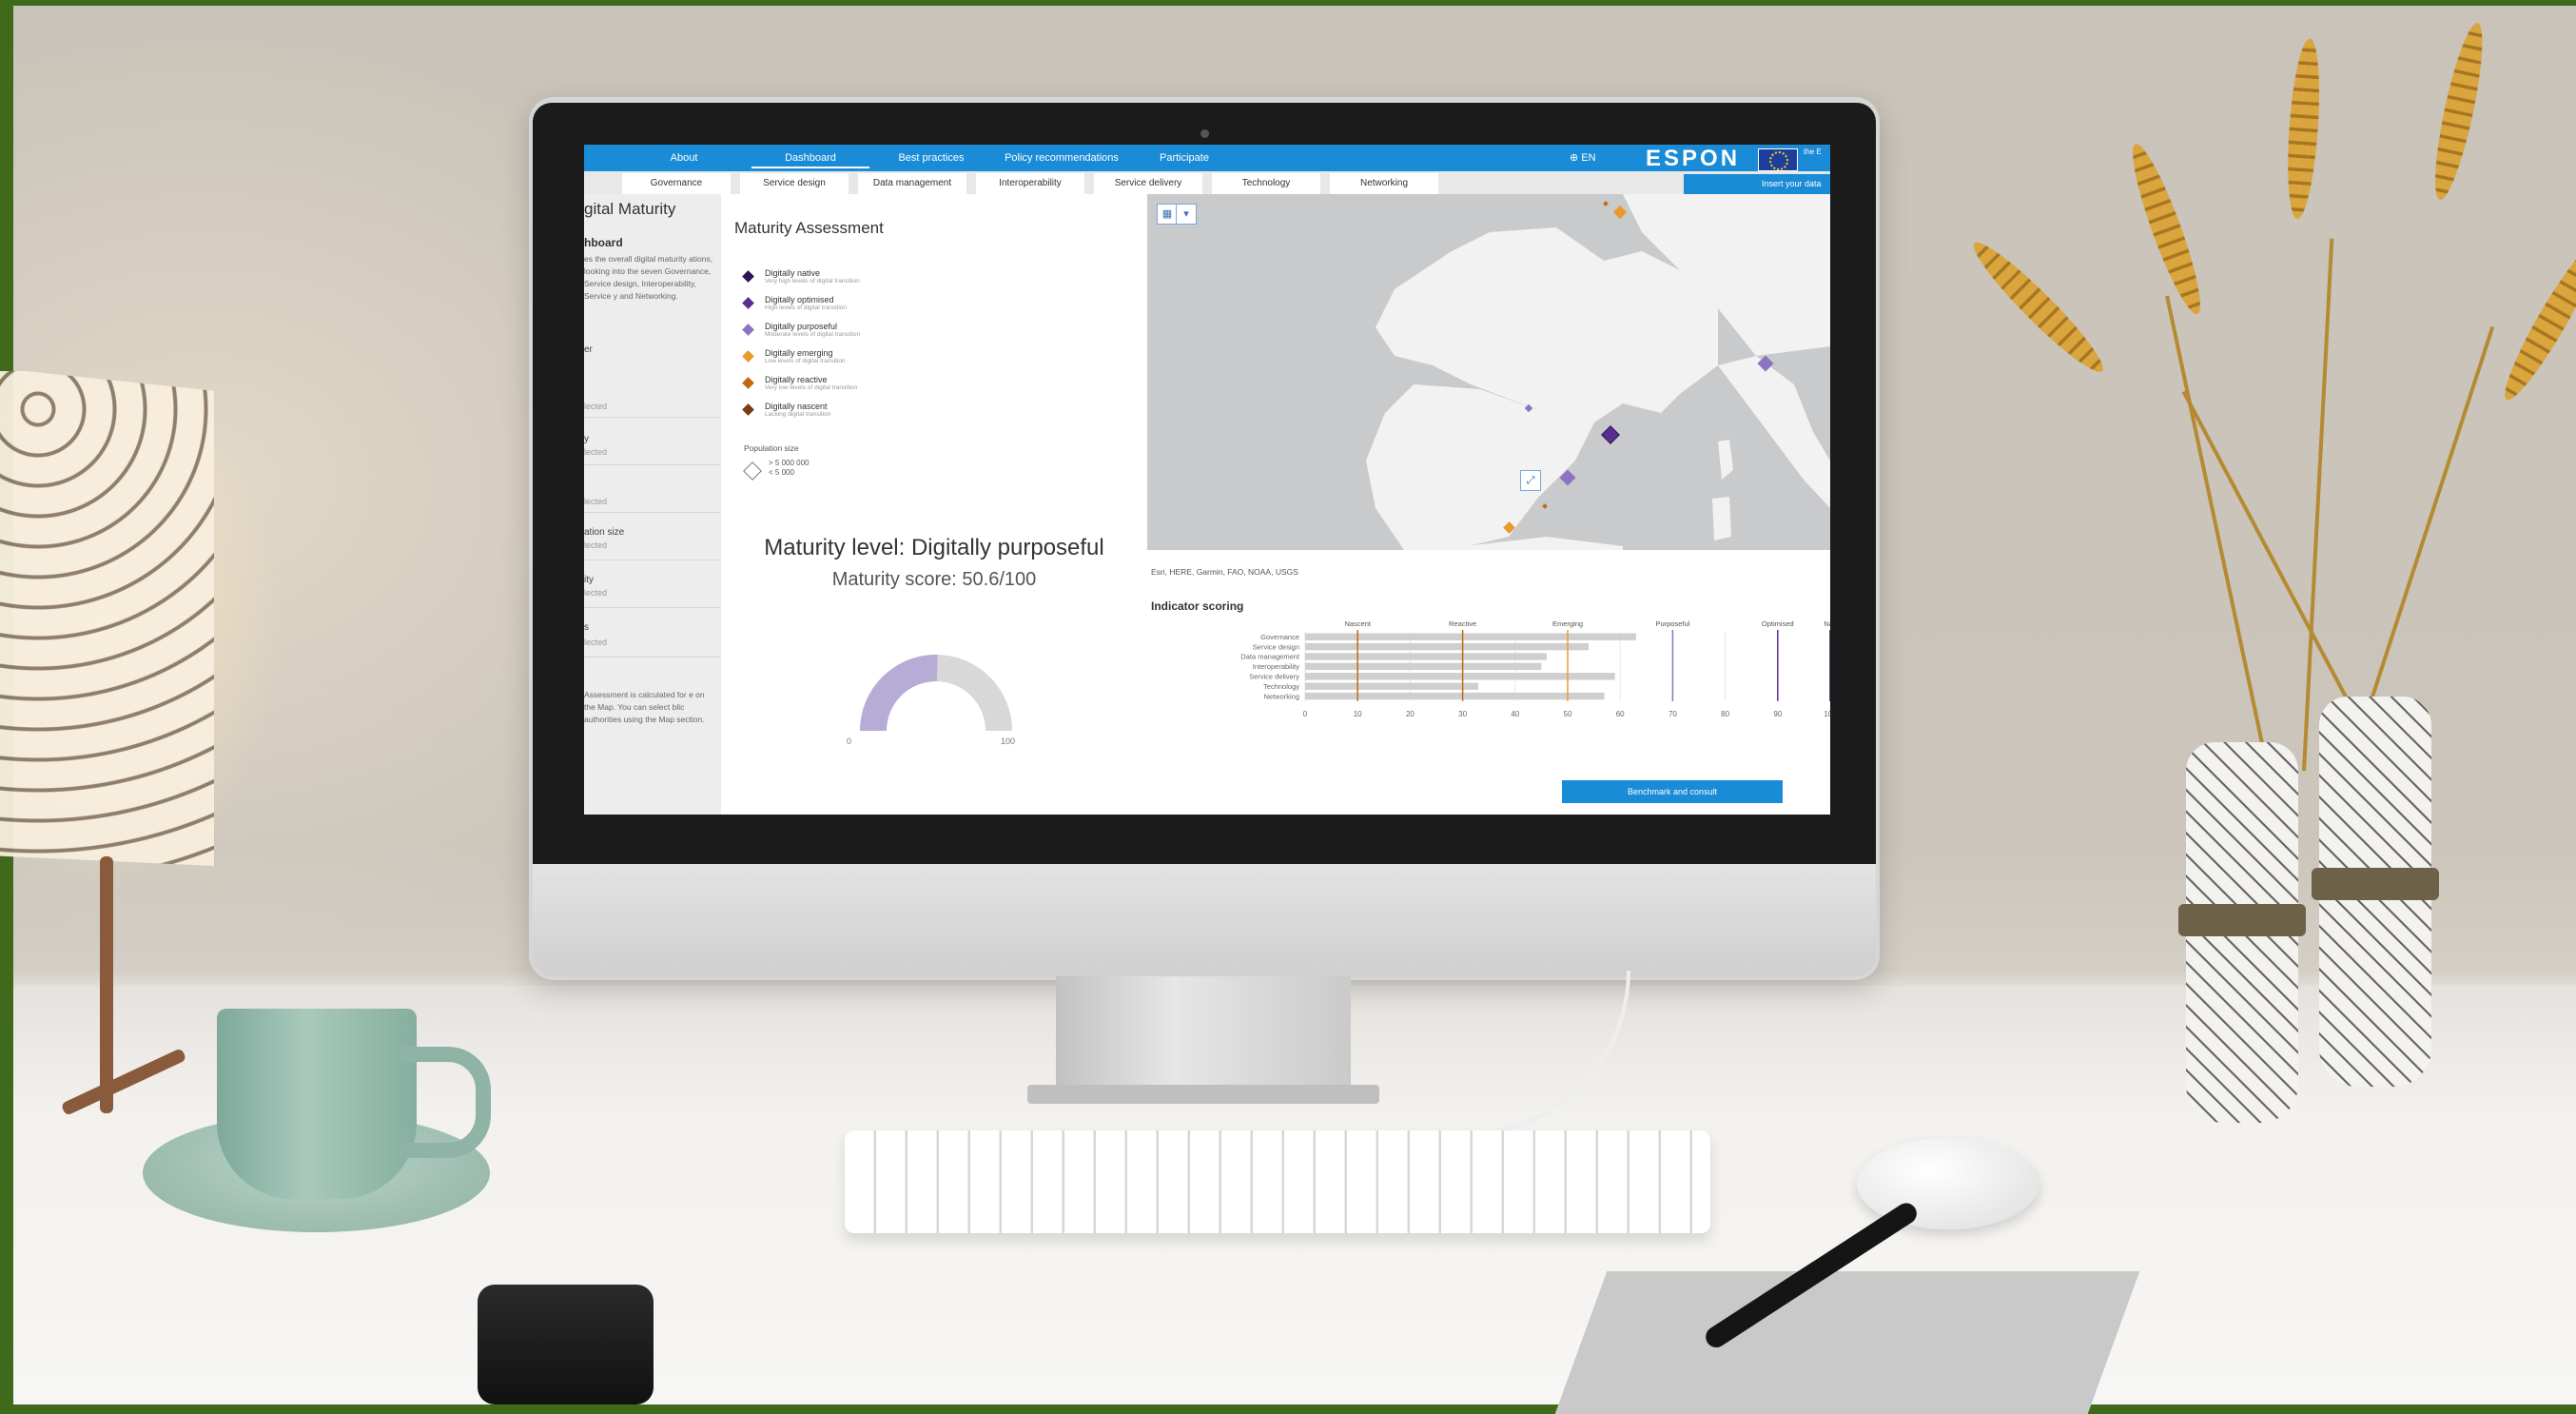  What do you see at coordinates (1568, 714) in the screenshot?
I see `x-tick-label: 50` at bounding box center [1568, 714].